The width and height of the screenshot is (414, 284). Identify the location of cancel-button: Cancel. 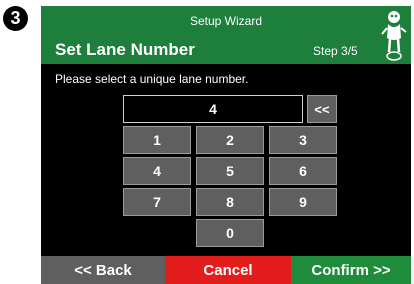
(228, 270).